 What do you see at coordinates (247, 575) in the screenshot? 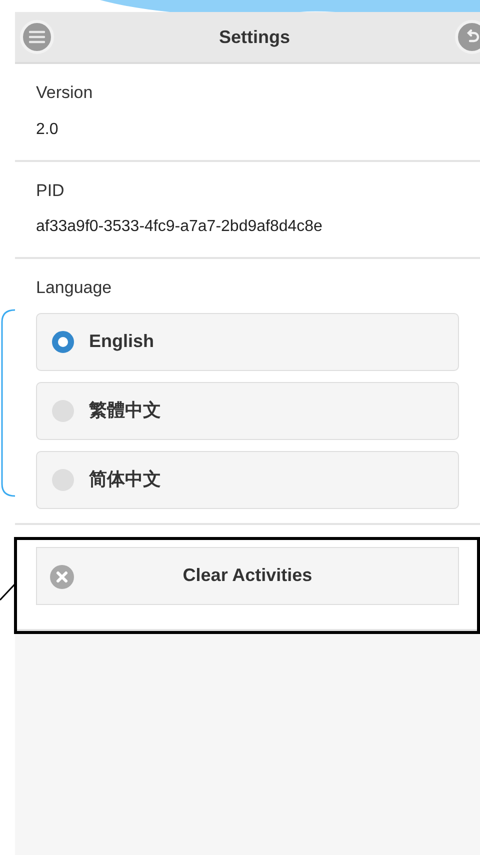
I see `clear-activities-button: Clear Activities` at bounding box center [247, 575].